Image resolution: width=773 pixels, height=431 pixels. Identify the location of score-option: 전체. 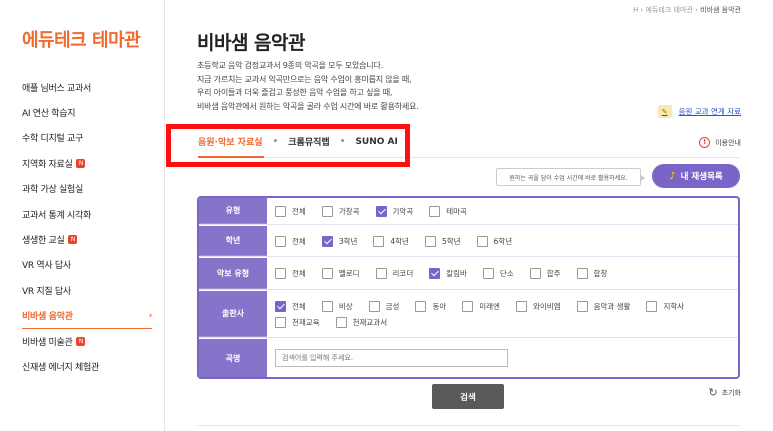
(290, 274).